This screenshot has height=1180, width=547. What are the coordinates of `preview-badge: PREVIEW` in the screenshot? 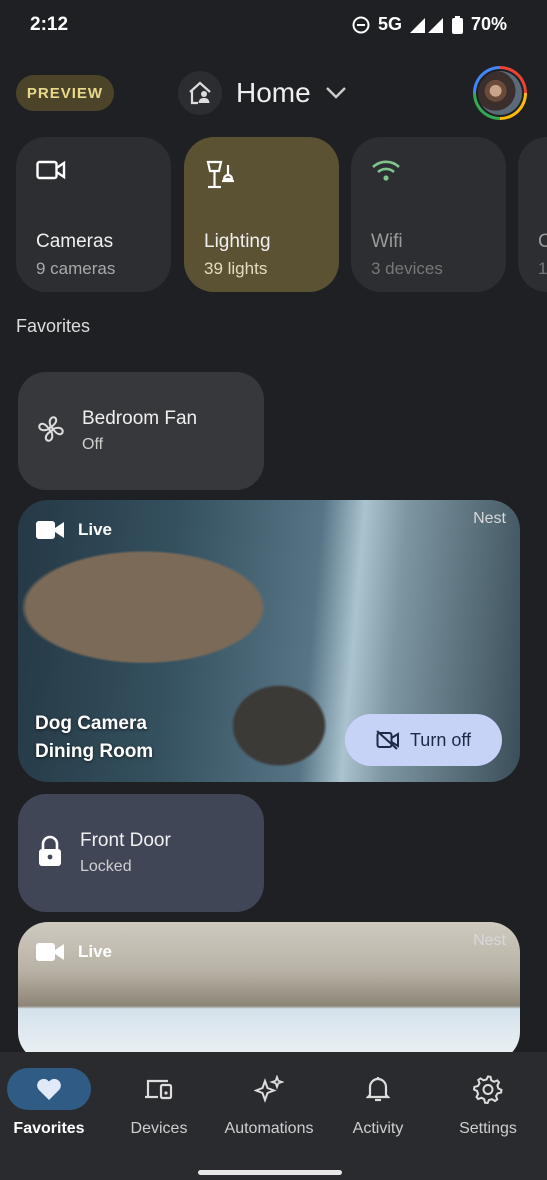 It's located at (65, 93).